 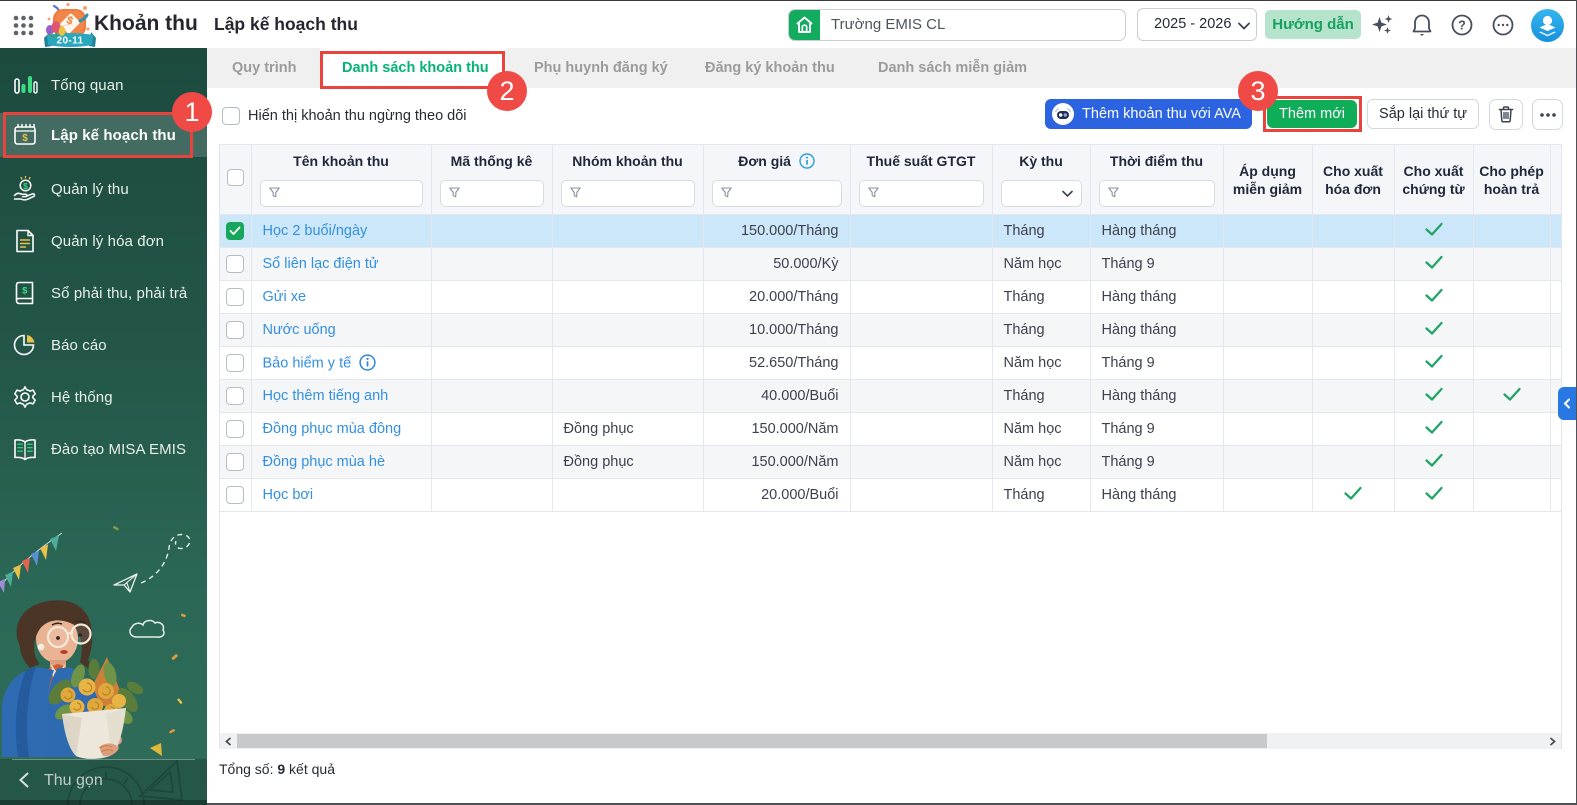 I want to click on svg-text: 20-11, so click(x=69, y=41).